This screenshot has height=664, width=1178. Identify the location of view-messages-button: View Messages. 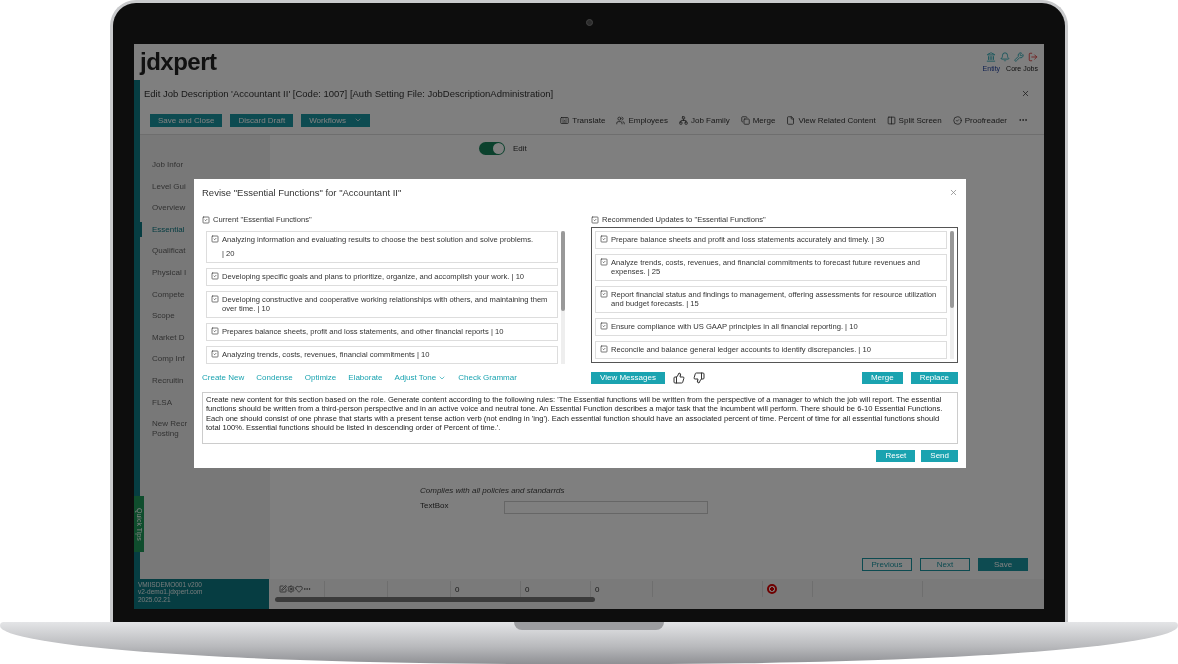
(628, 377).